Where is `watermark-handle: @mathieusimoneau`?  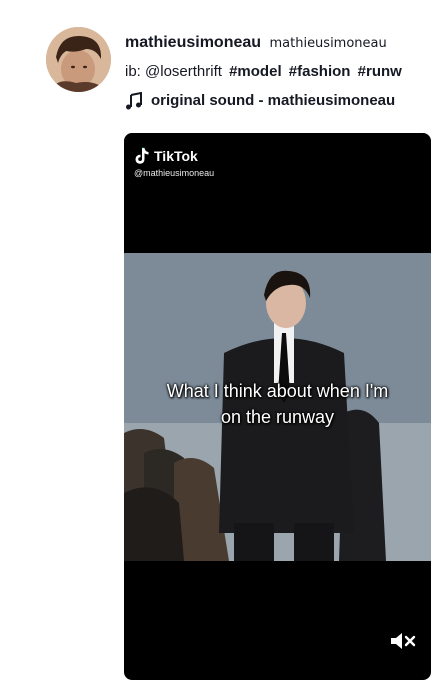 watermark-handle: @mathieusimoneau is located at coordinates (174, 173).